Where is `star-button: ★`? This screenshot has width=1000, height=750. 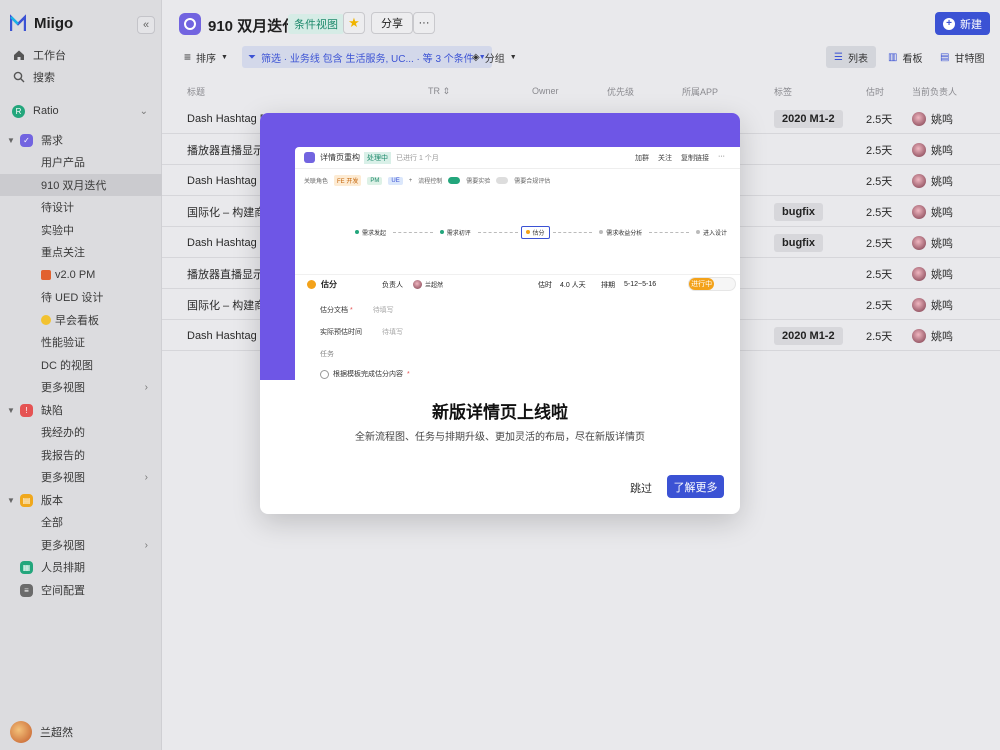
star-button: ★ is located at coordinates (354, 23).